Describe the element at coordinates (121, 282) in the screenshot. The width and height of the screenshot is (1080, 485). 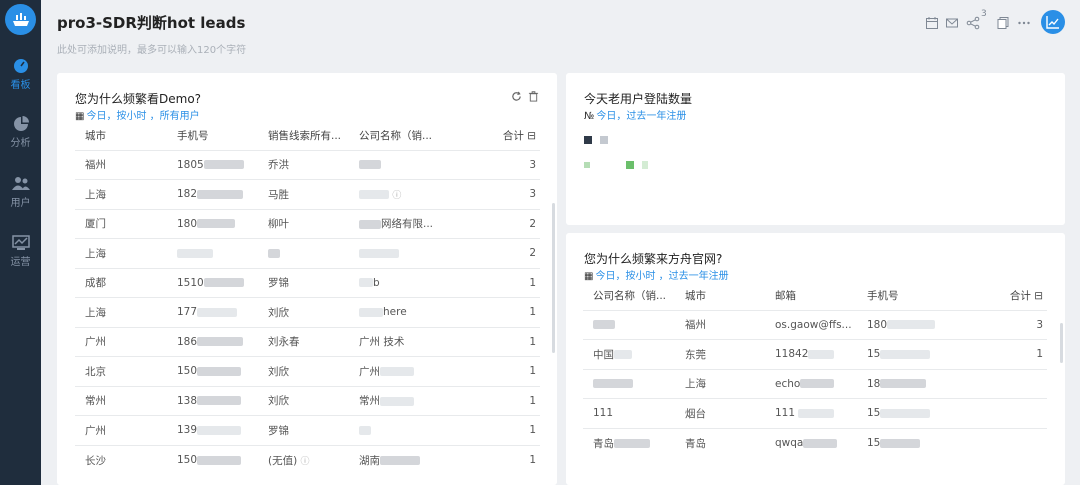
I see `city-cell: 成都` at that location.